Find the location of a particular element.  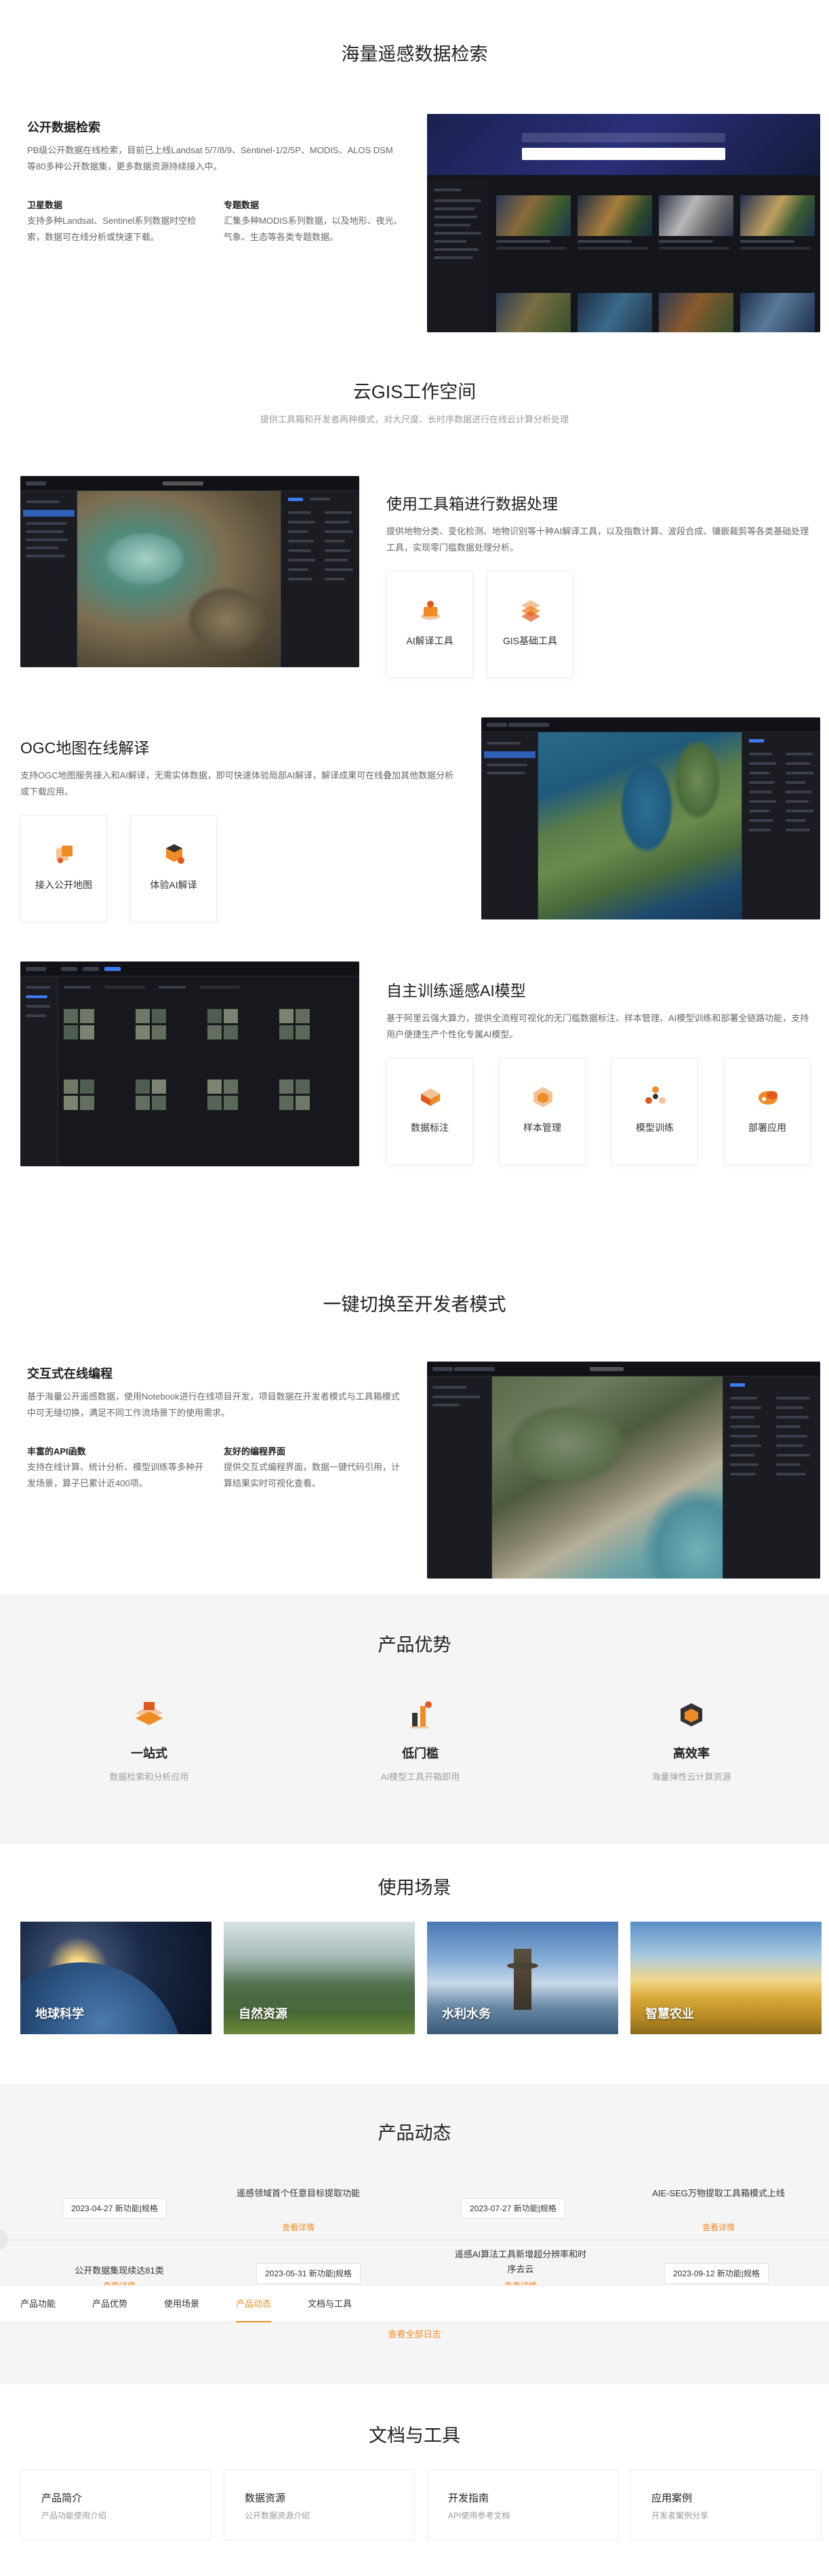

subnav-item-features: 产品功能 is located at coordinates (38, 2304).